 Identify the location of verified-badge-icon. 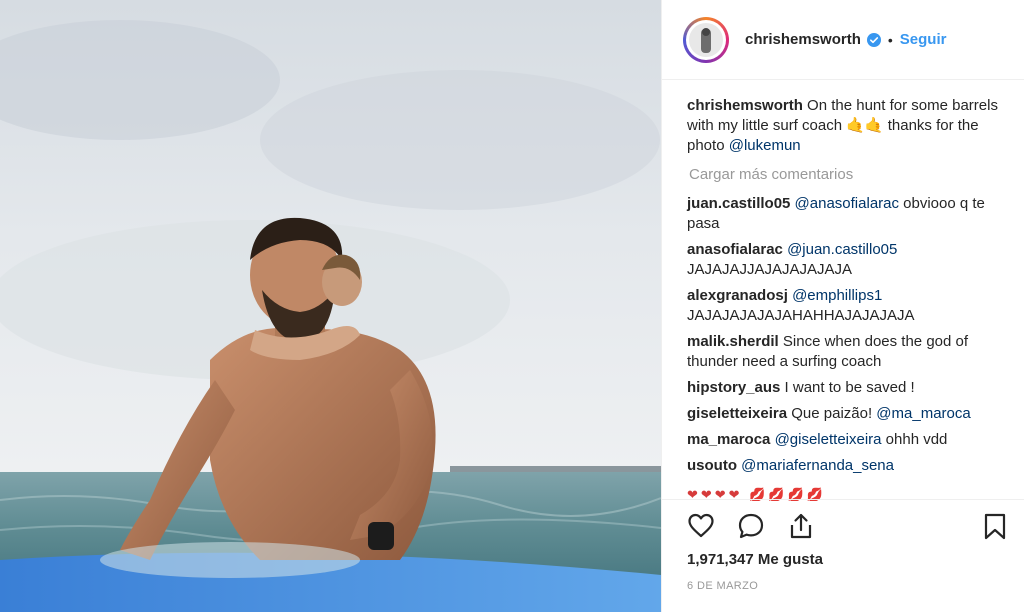
(873, 39).